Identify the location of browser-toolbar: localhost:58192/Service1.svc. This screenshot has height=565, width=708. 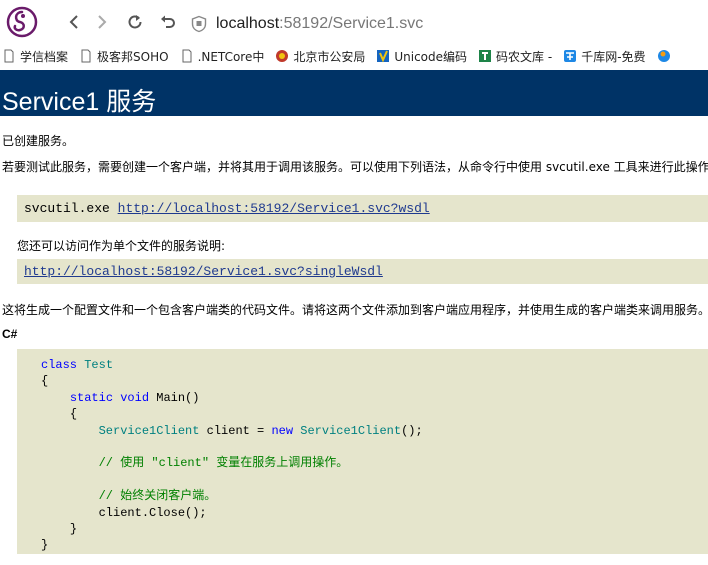
(354, 22).